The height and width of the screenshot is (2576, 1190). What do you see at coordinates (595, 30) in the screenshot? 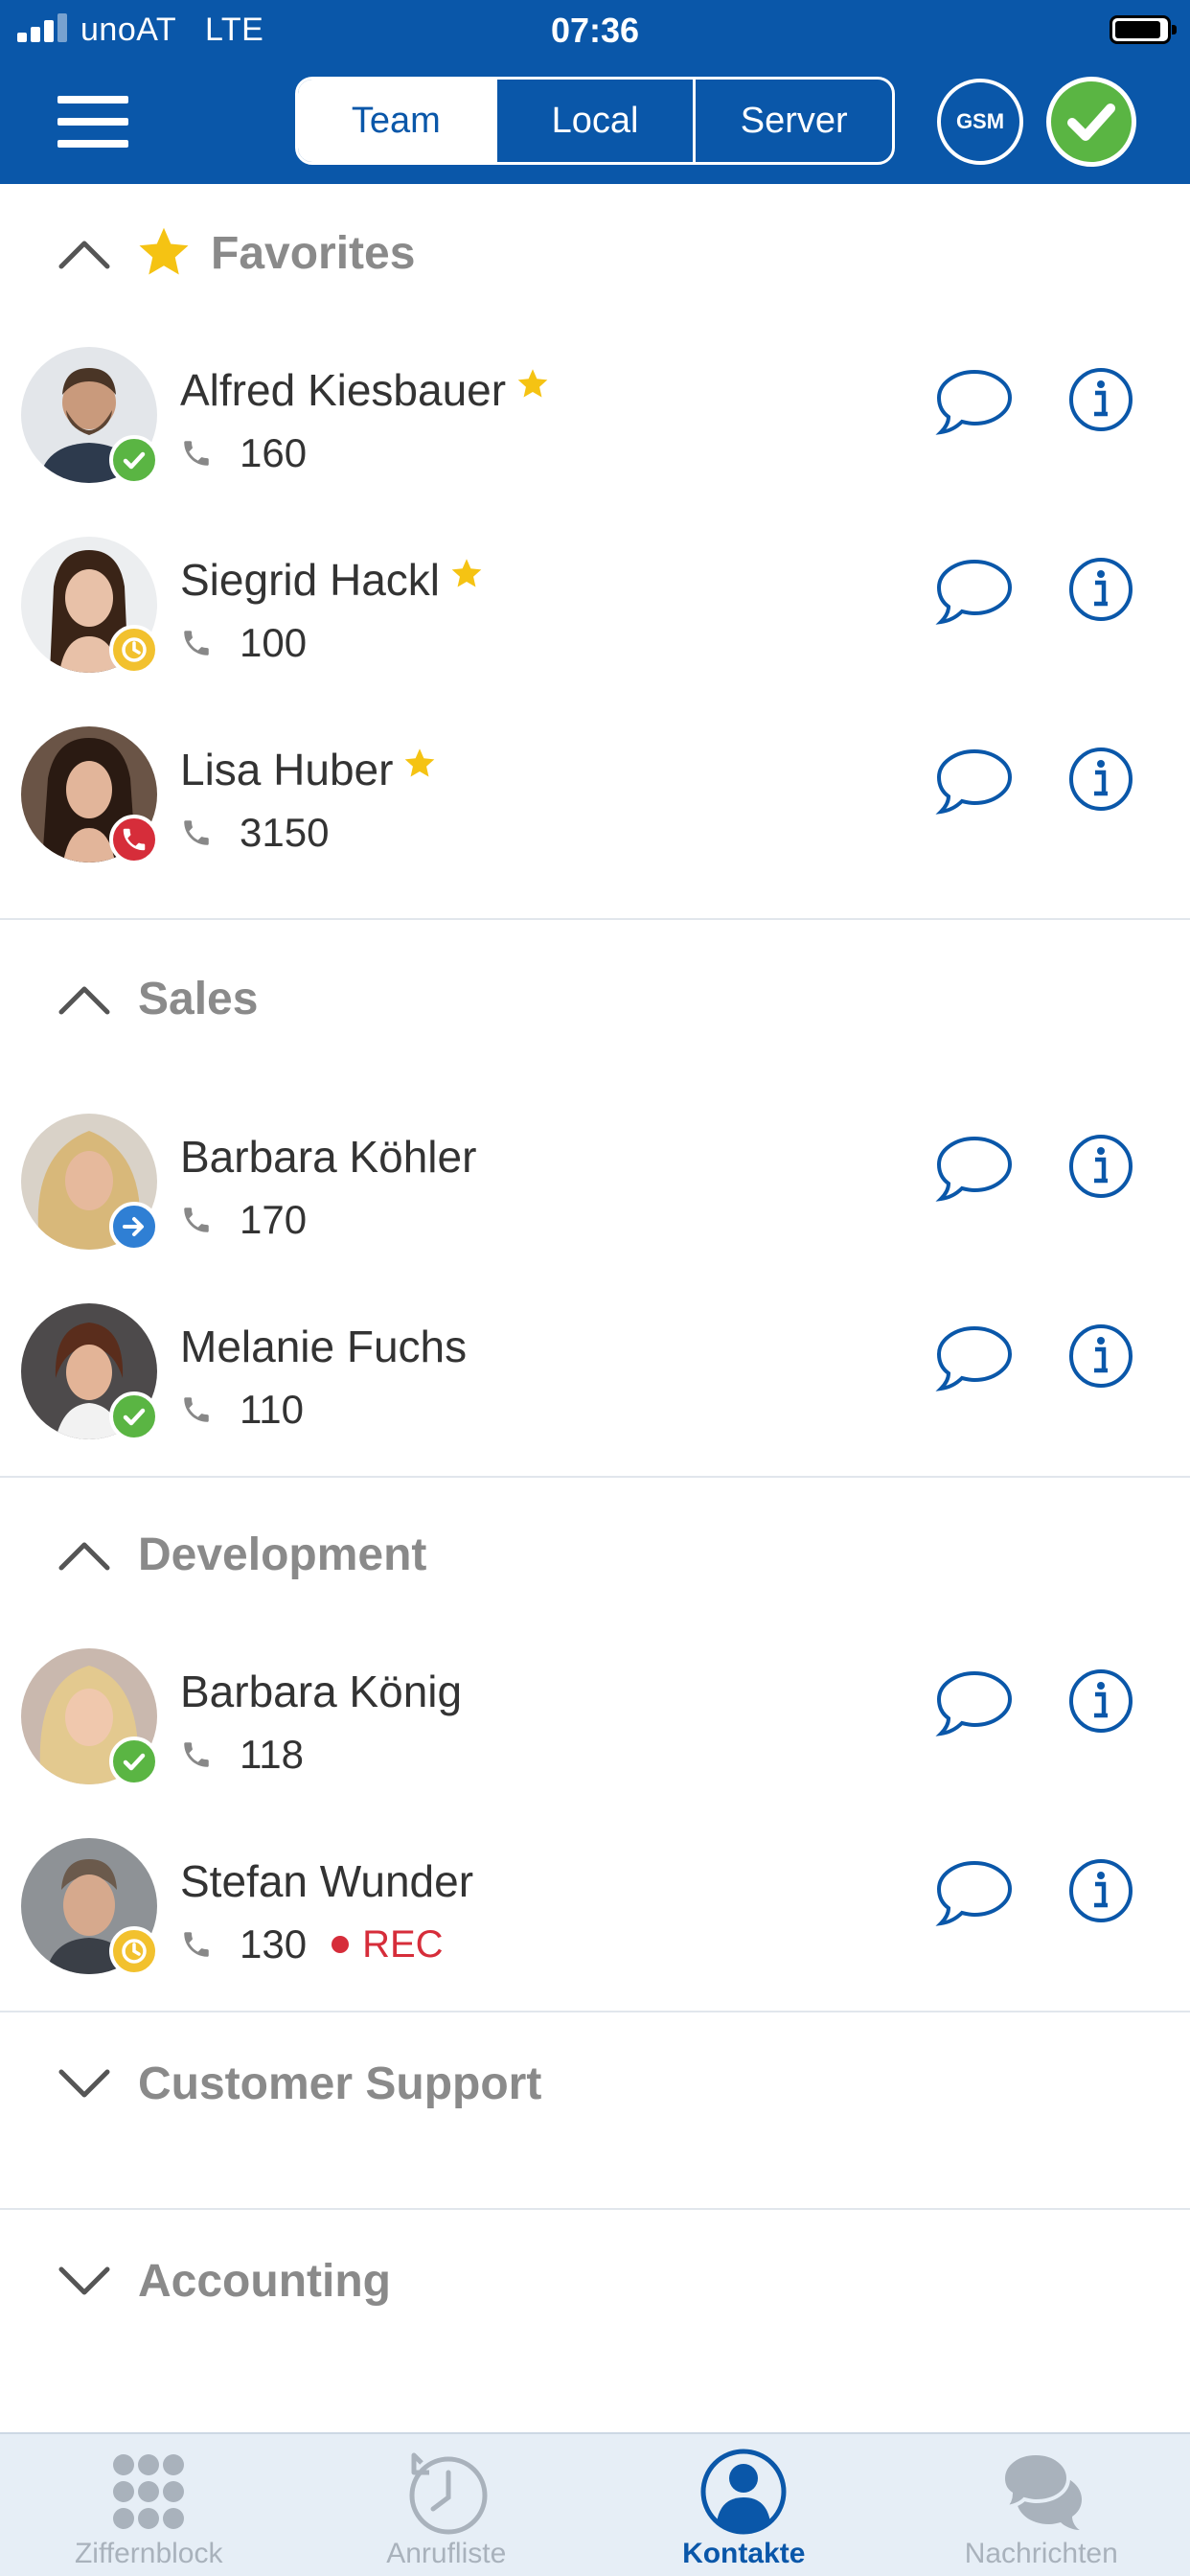
I see `status-bar: unoAT LTE 07:36` at bounding box center [595, 30].